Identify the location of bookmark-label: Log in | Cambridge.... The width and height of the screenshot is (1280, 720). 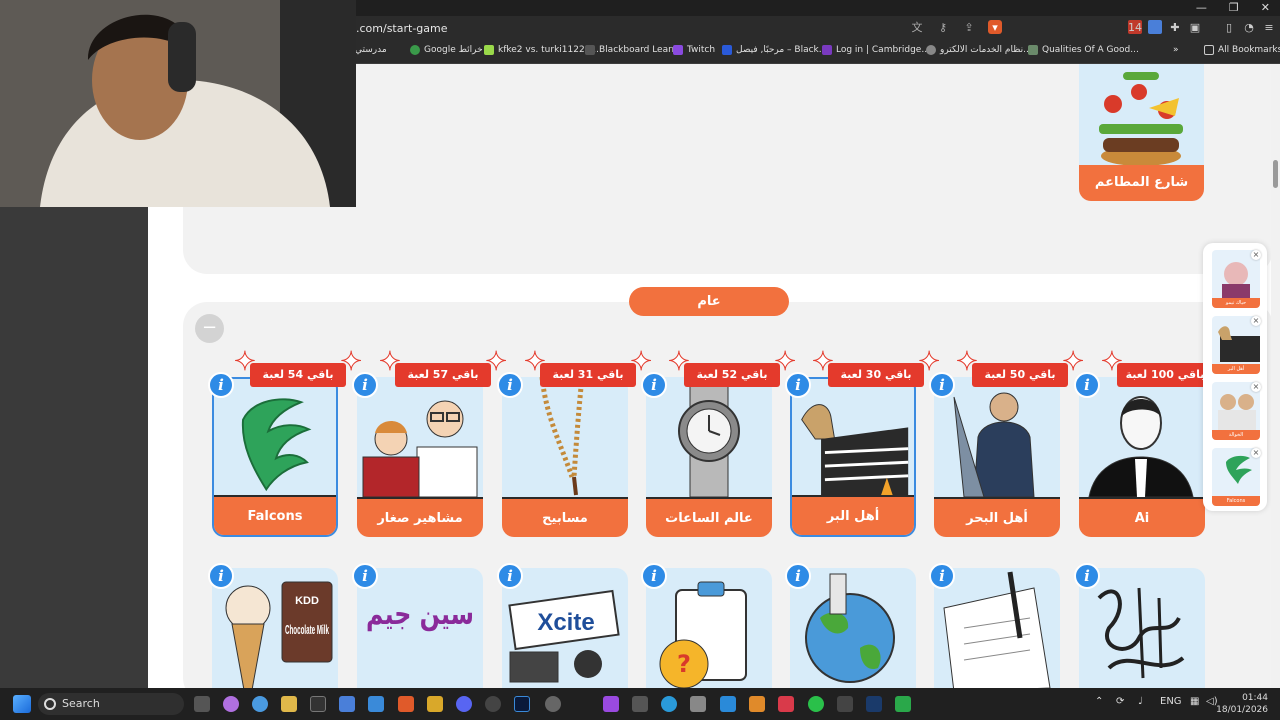
(883, 50).